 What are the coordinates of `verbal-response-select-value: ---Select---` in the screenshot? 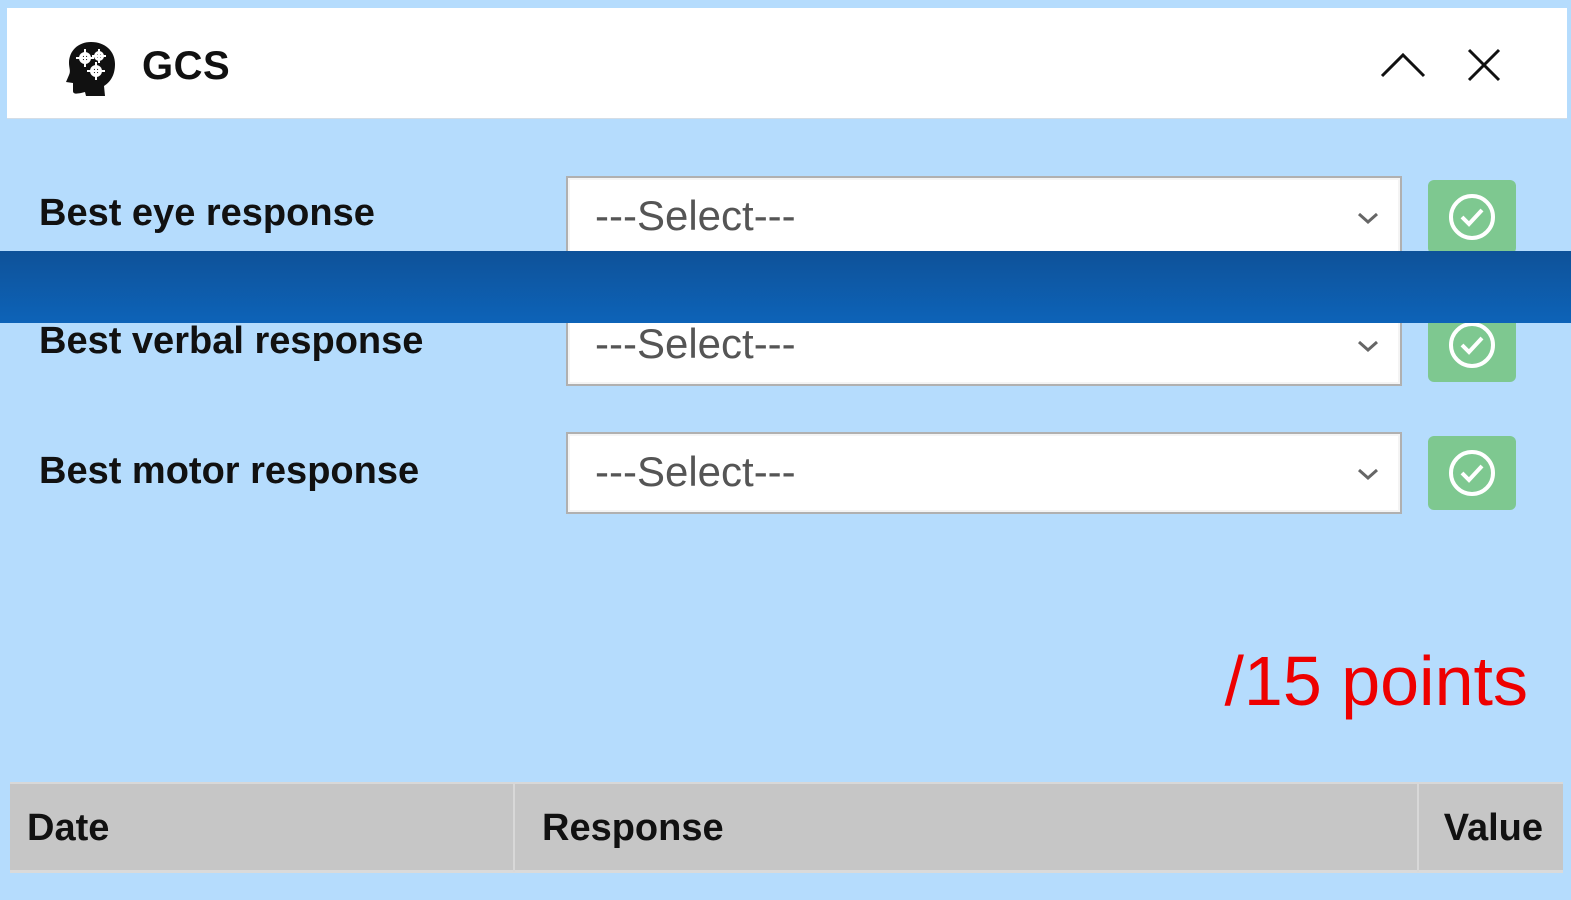 It's located at (695, 343).